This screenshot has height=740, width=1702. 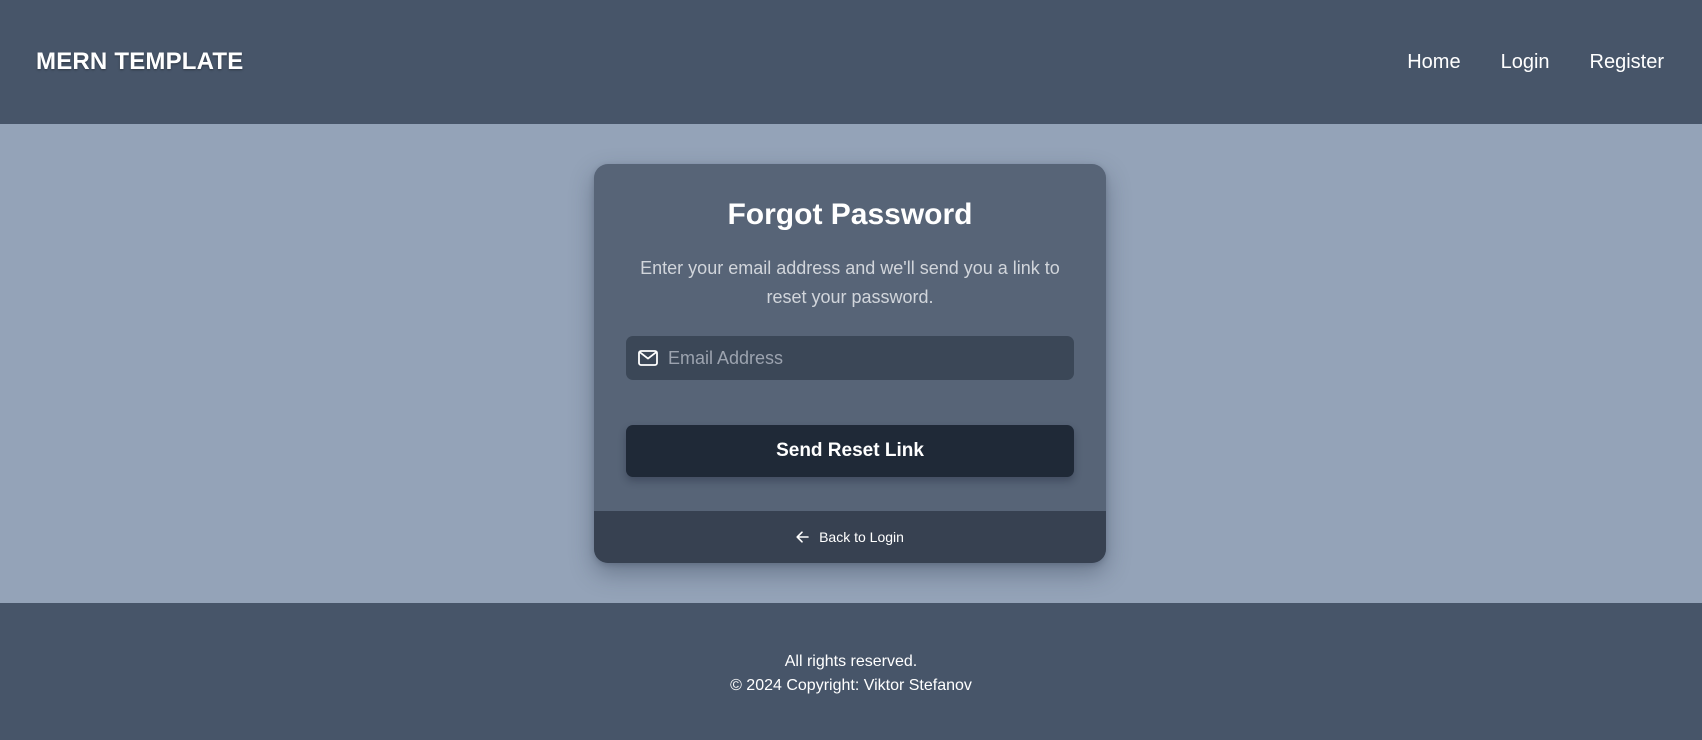 What do you see at coordinates (850, 451) in the screenshot?
I see `send-reset-link-button: Send Reset Link` at bounding box center [850, 451].